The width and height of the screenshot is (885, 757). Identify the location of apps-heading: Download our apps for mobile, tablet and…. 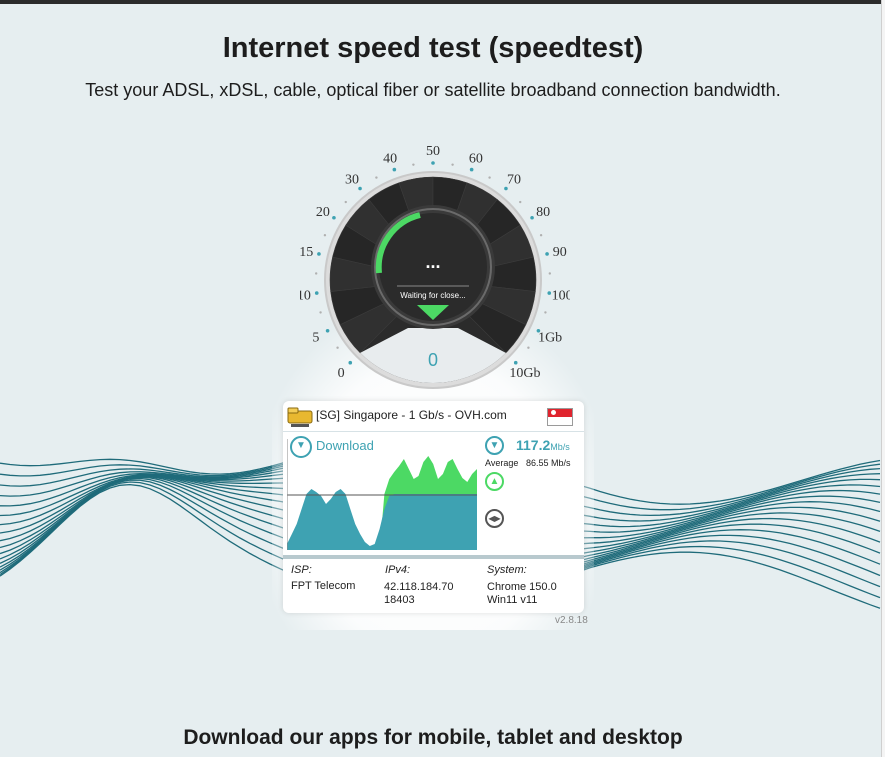
(433, 737).